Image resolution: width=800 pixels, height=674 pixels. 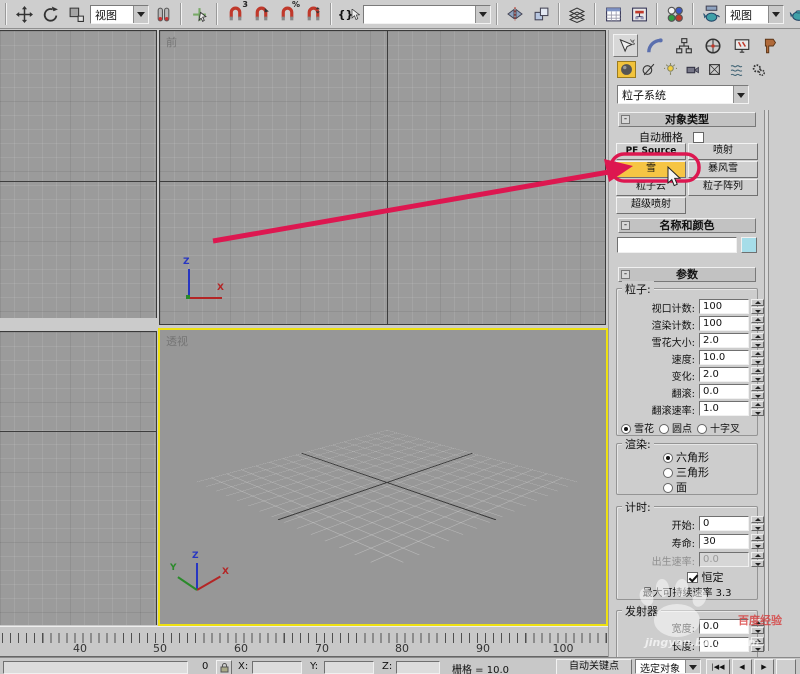 What do you see at coordinates (427, 14) in the screenshot?
I see `named-selection-dropdown` at bounding box center [427, 14].